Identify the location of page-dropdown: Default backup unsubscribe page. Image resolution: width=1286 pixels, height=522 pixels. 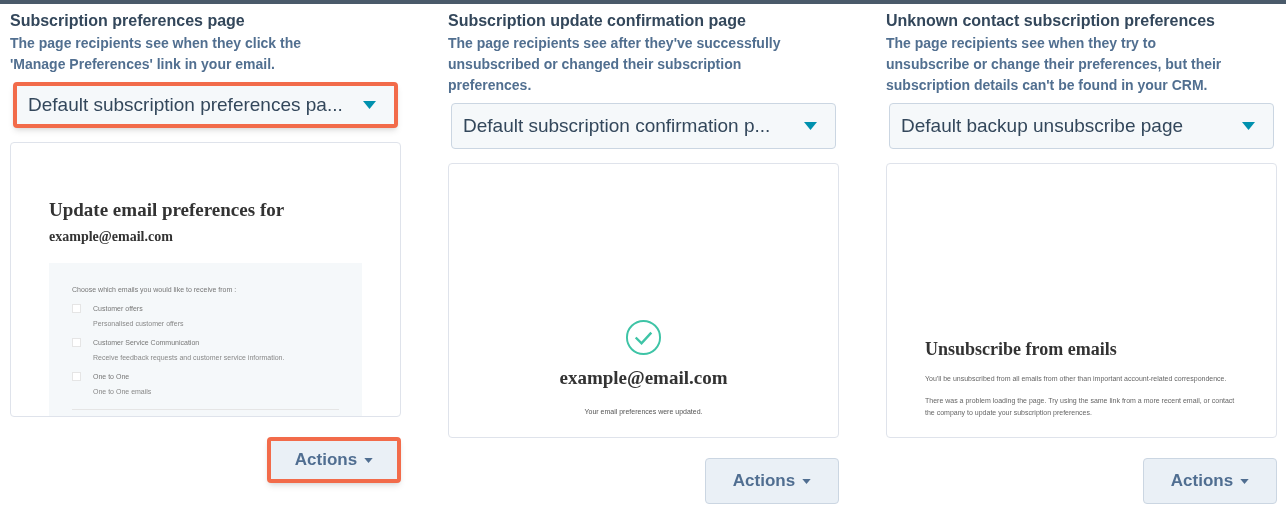
(1081, 126).